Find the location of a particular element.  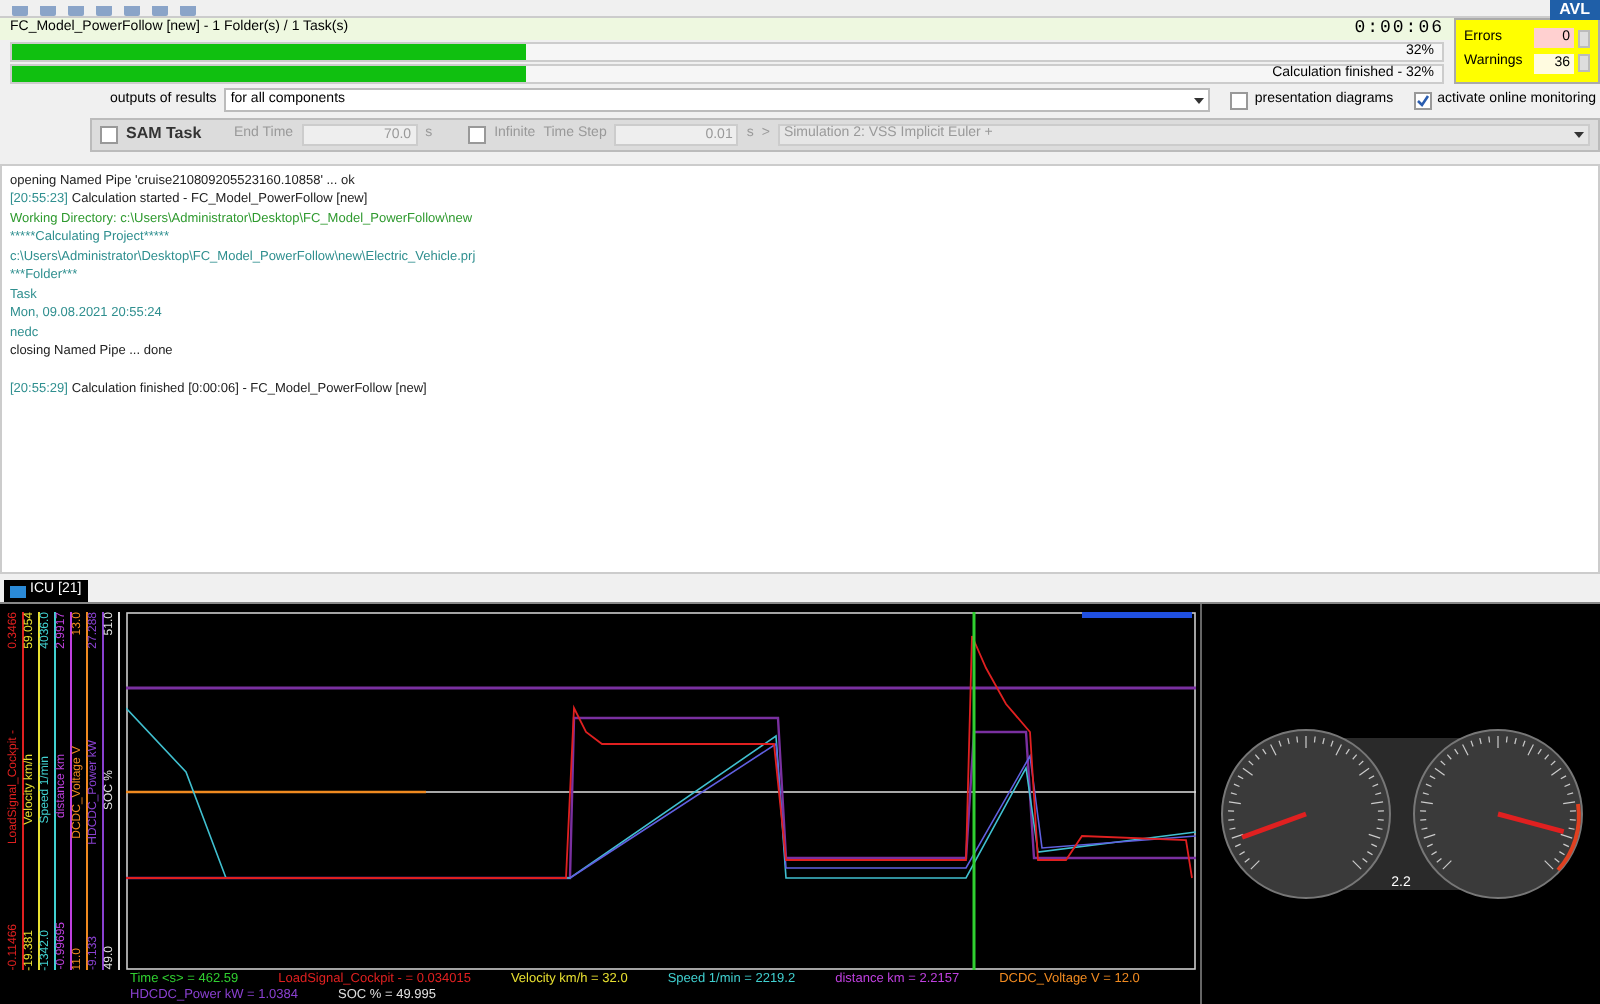

sam-task-label: SAM Task is located at coordinates (165, 134).